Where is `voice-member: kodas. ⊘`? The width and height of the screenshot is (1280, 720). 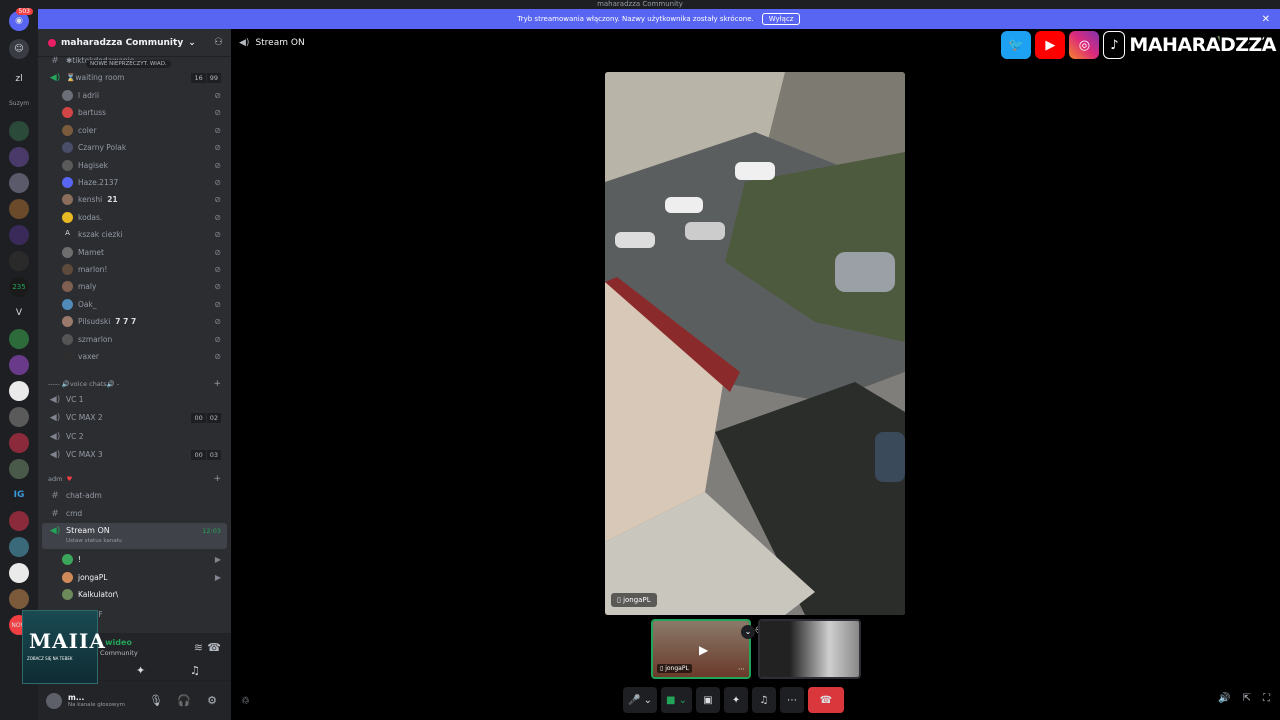 voice-member: kodas. ⊘ is located at coordinates (134, 217).